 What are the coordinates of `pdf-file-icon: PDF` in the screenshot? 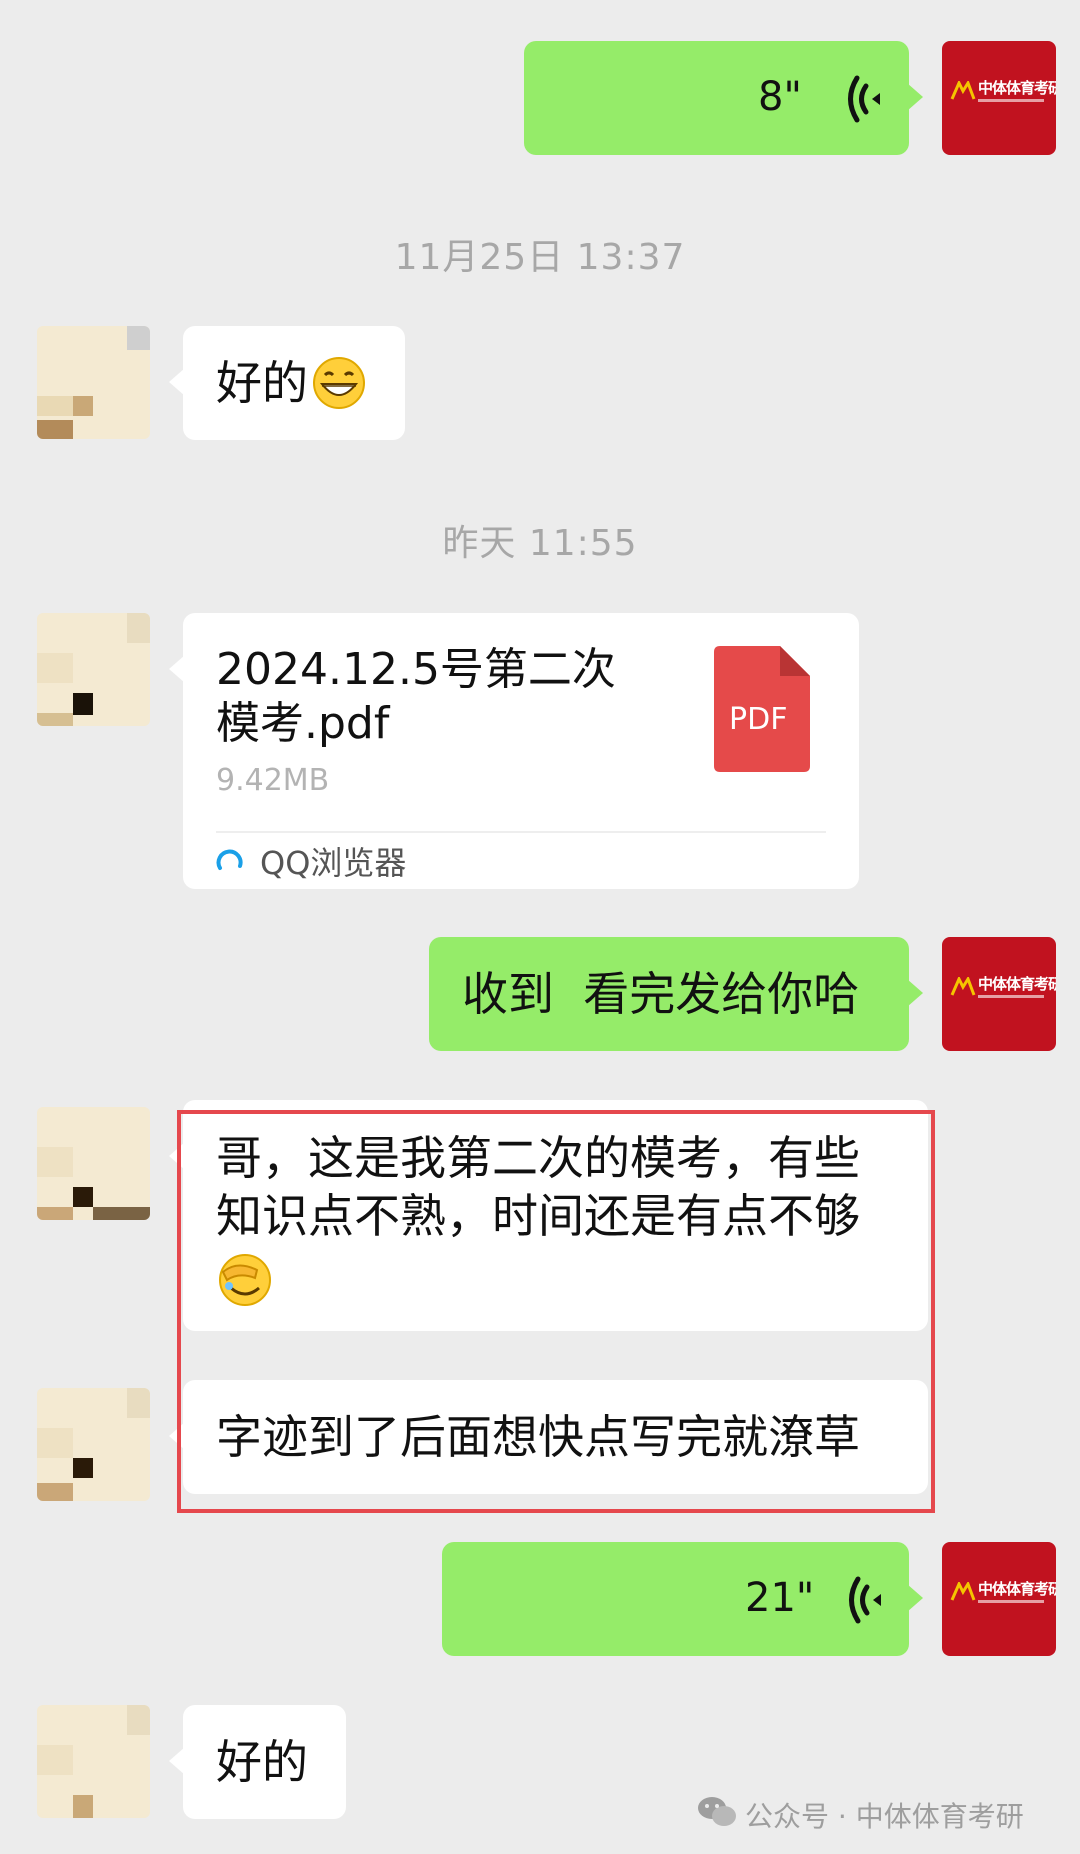 It's located at (762, 709).